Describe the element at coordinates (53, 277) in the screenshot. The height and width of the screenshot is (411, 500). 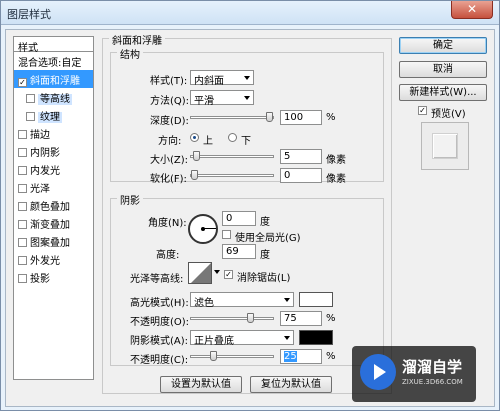
I see `sidebar-item-drop-shadow: 投影` at that location.